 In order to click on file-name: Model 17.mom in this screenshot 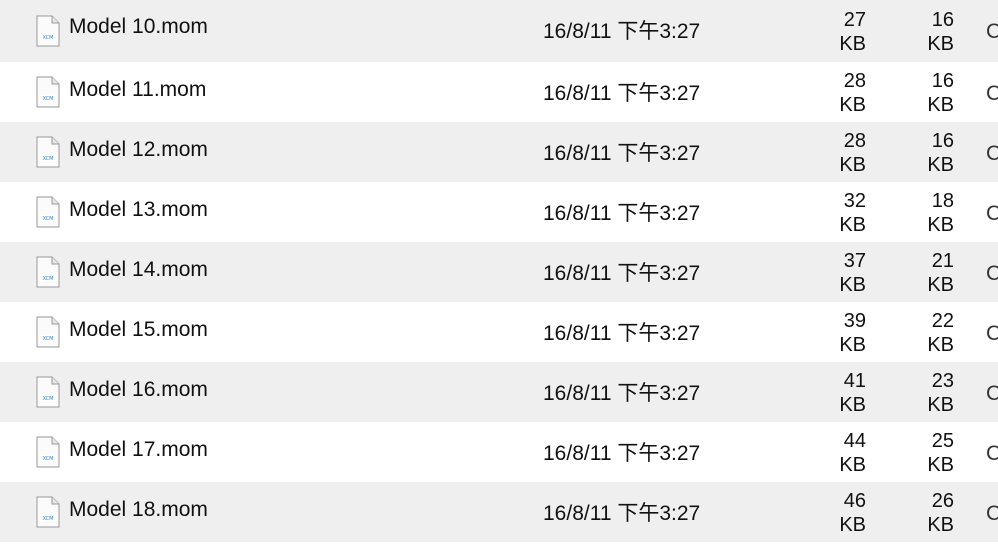, I will do `click(138, 449)`.